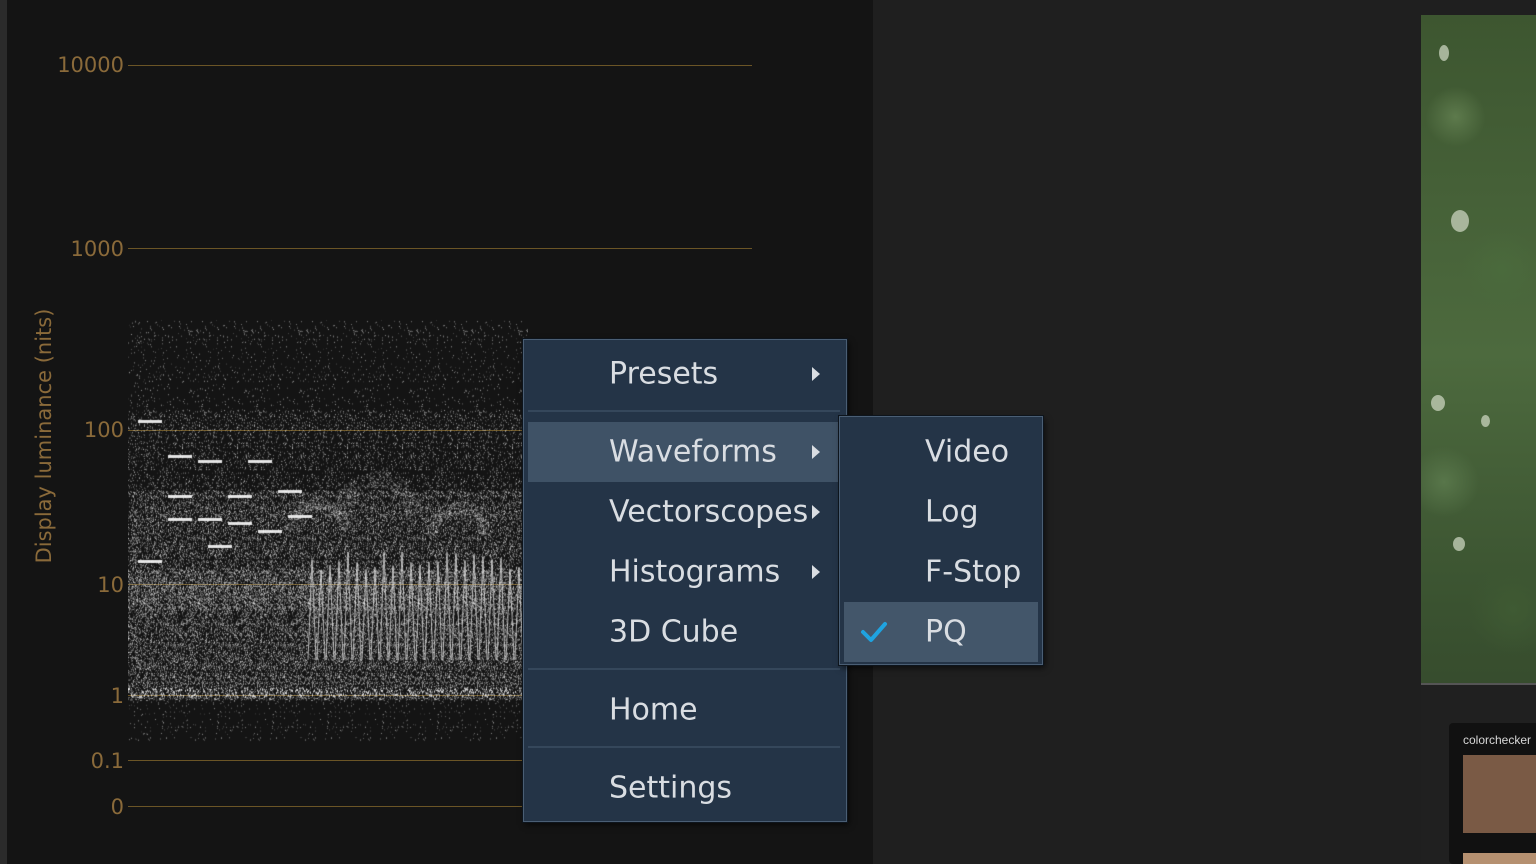 The height and width of the screenshot is (864, 1536). I want to click on menu-item-presets: Presets, so click(683, 374).